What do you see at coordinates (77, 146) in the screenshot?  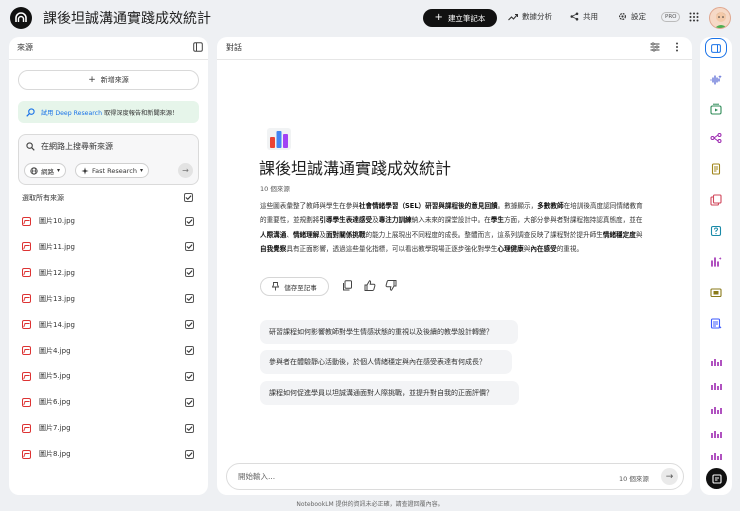 I see `search-input: 在網路上搜尋新來源` at bounding box center [77, 146].